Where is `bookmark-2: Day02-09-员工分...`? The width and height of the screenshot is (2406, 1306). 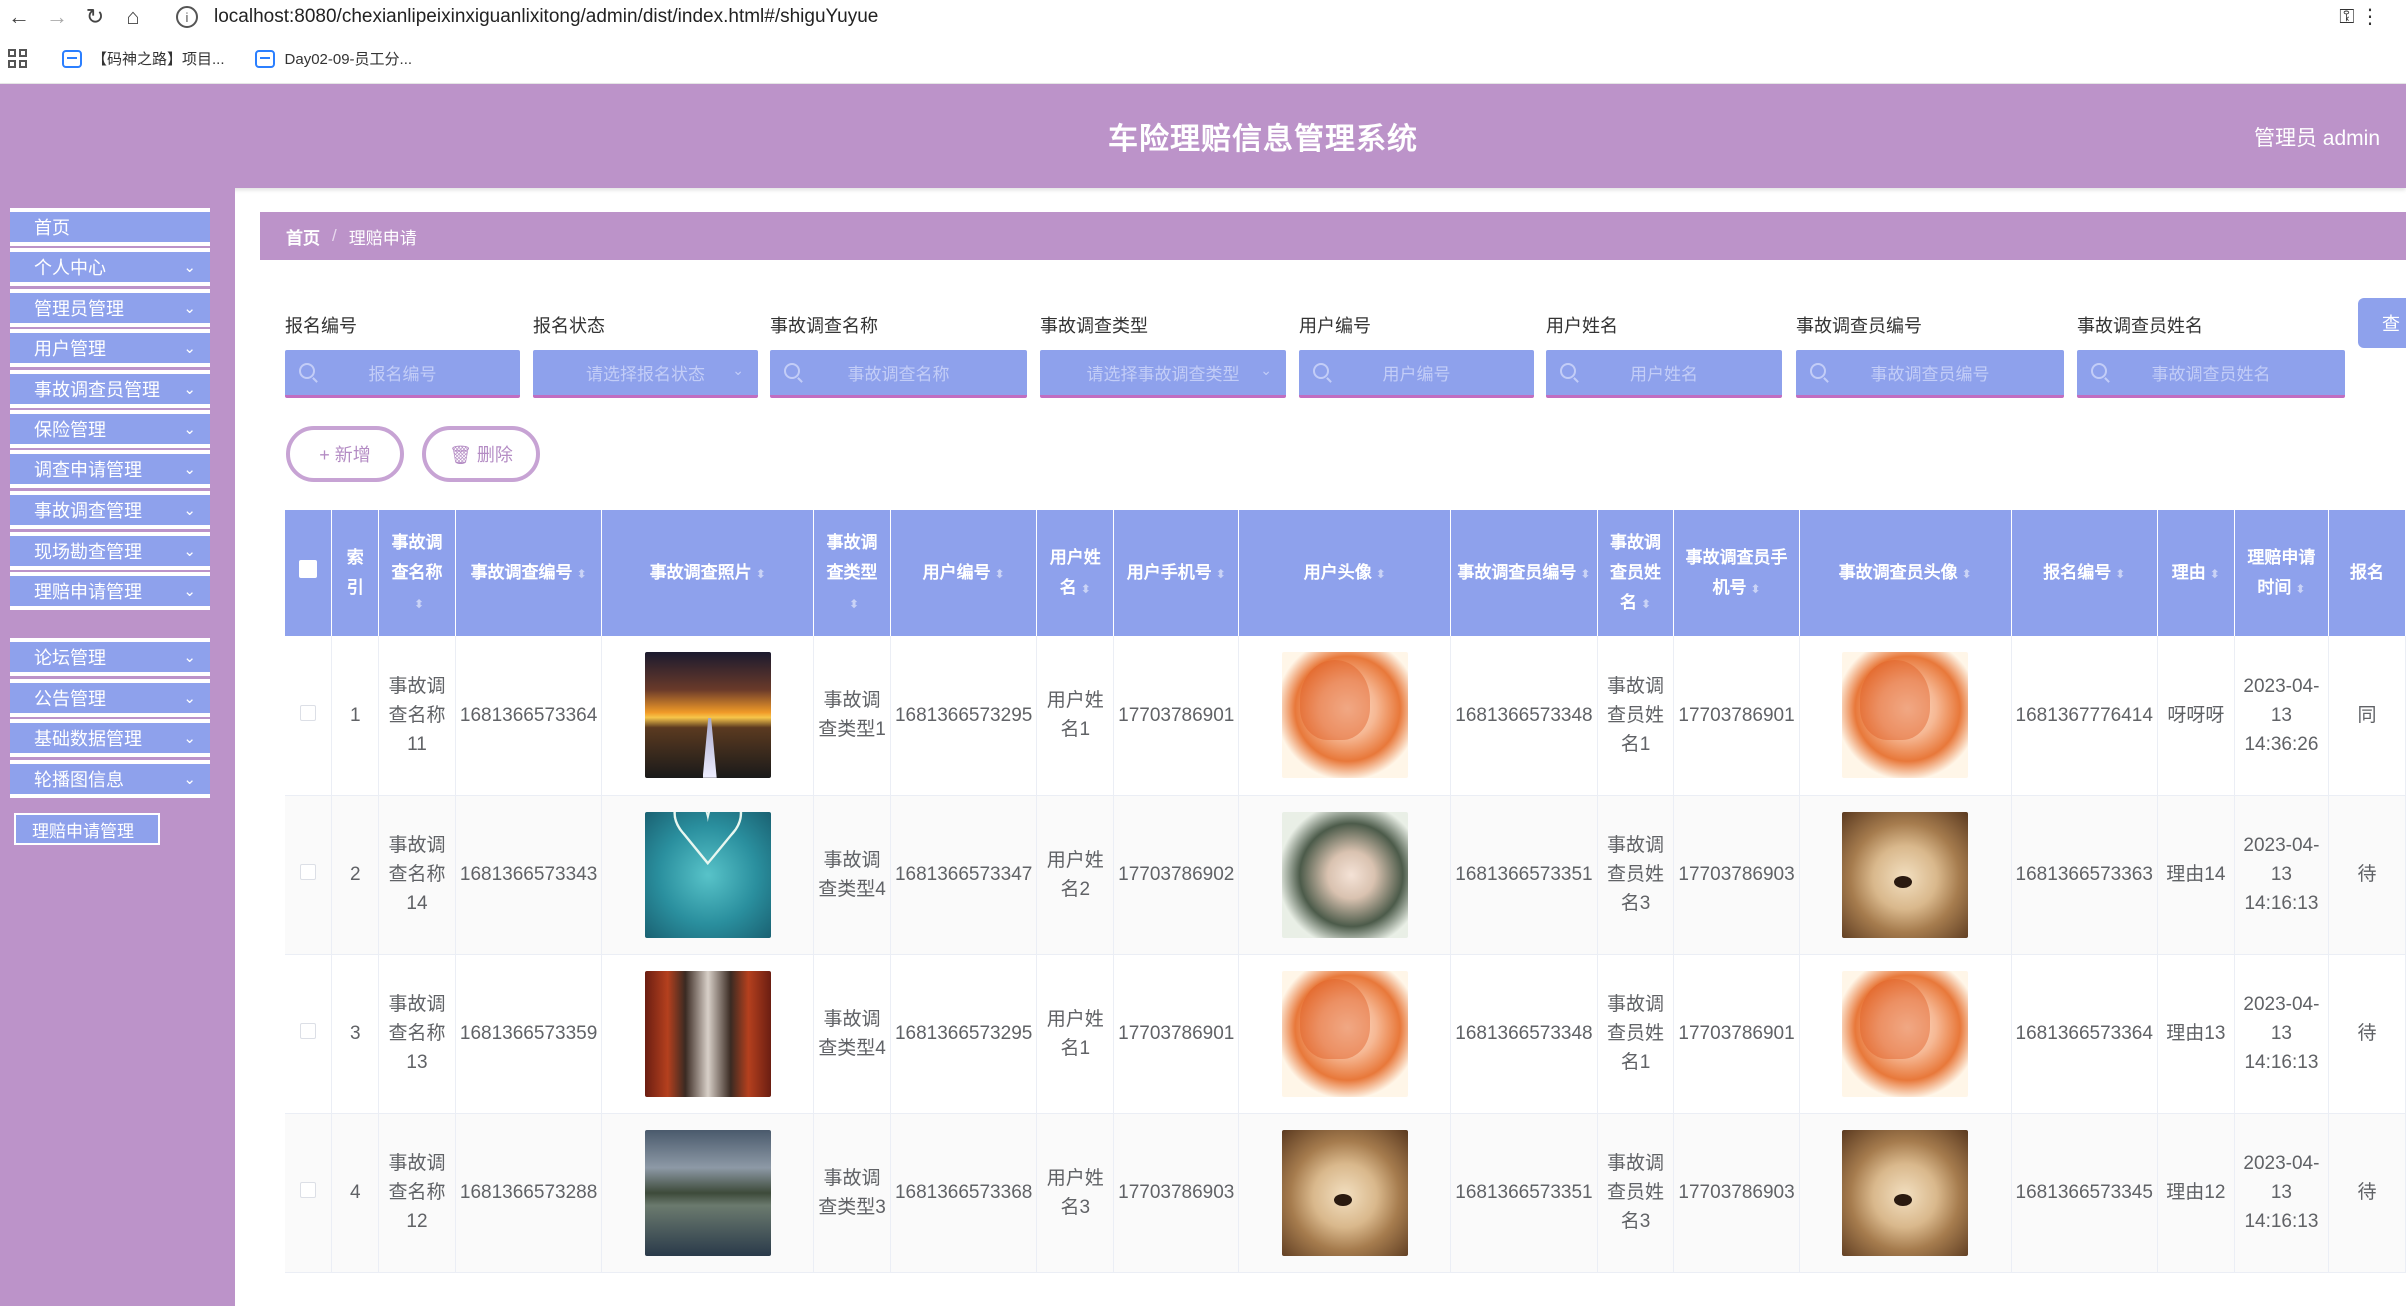 bookmark-2: Day02-09-员工分... is located at coordinates (333, 58).